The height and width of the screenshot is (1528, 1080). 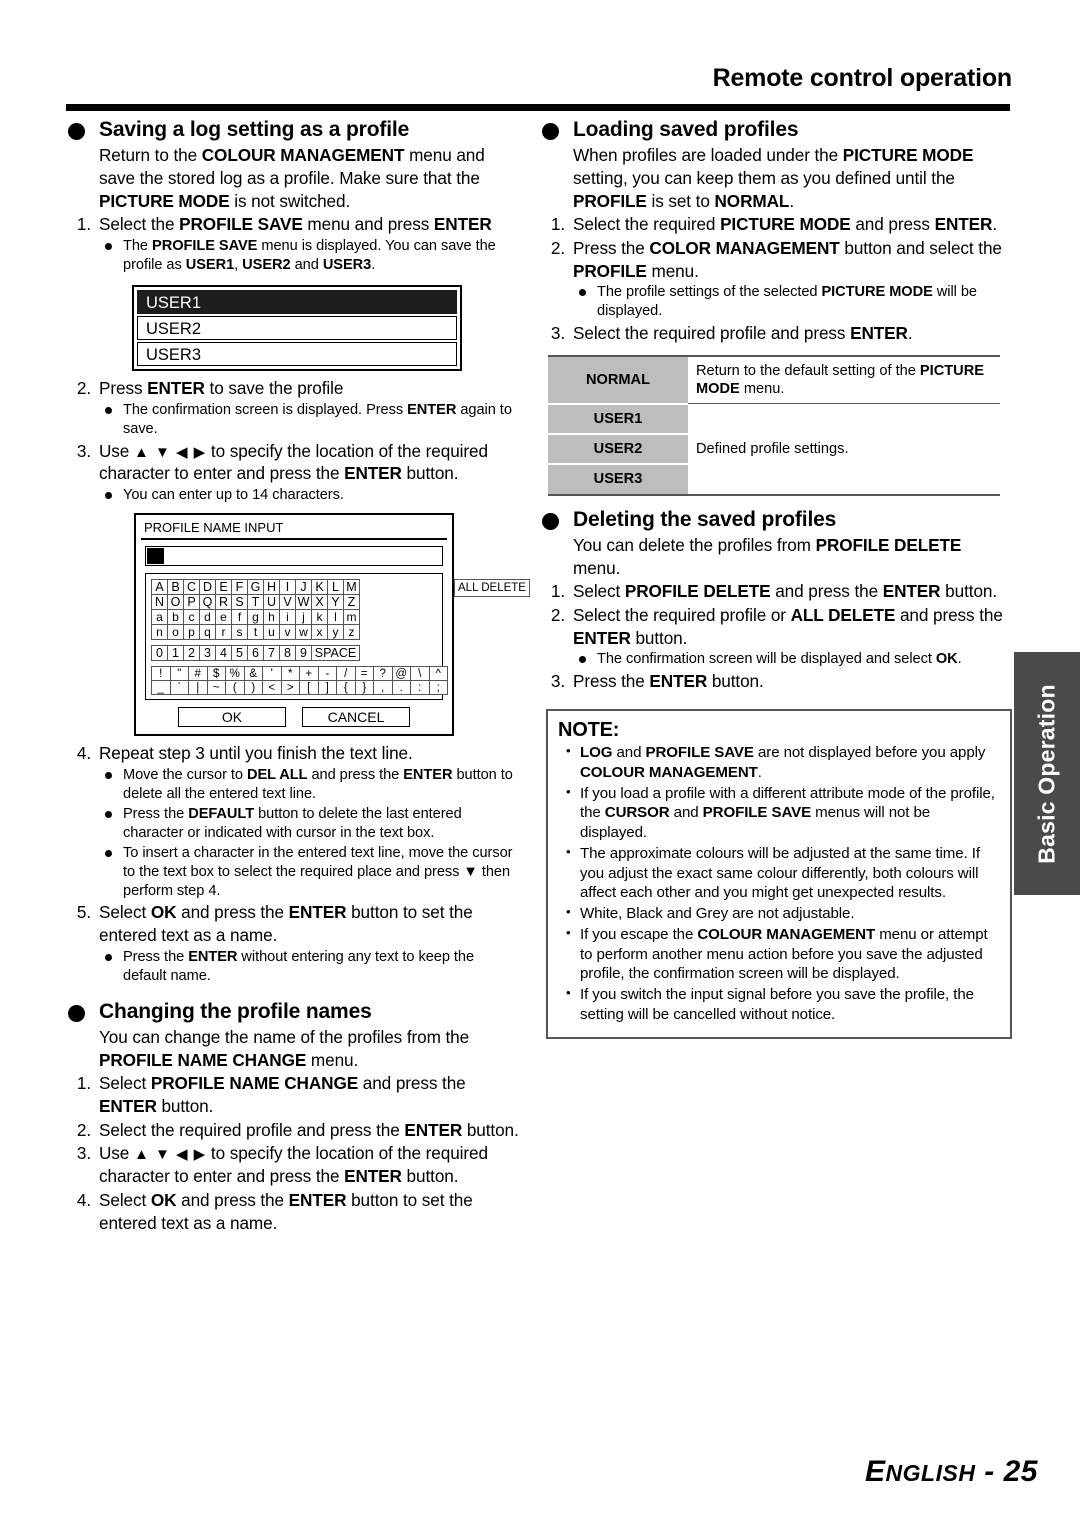 I want to click on key: e, so click(x=223, y=617).